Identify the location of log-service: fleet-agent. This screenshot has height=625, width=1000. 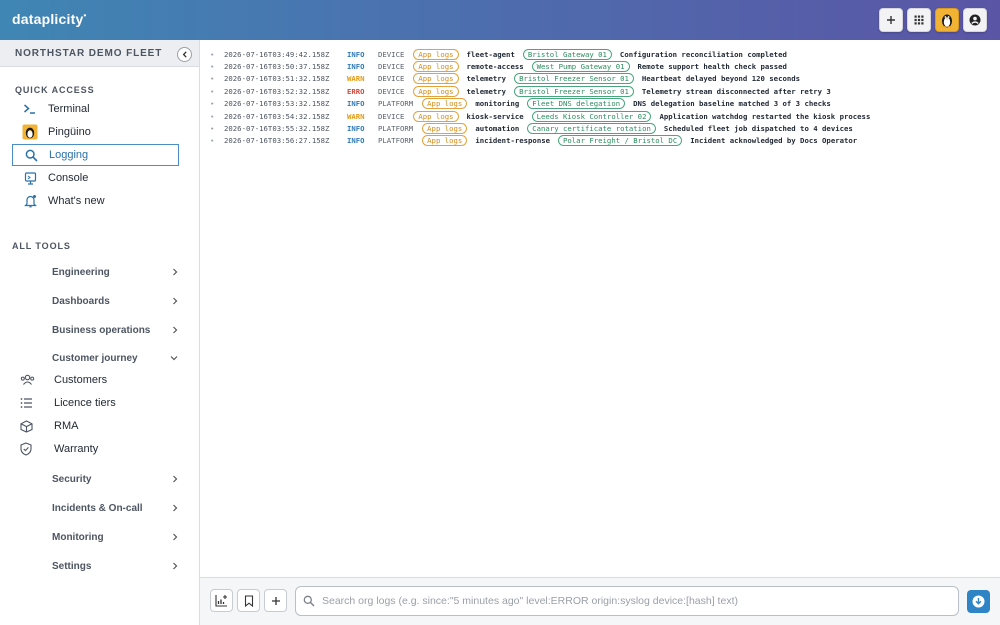
(490, 54).